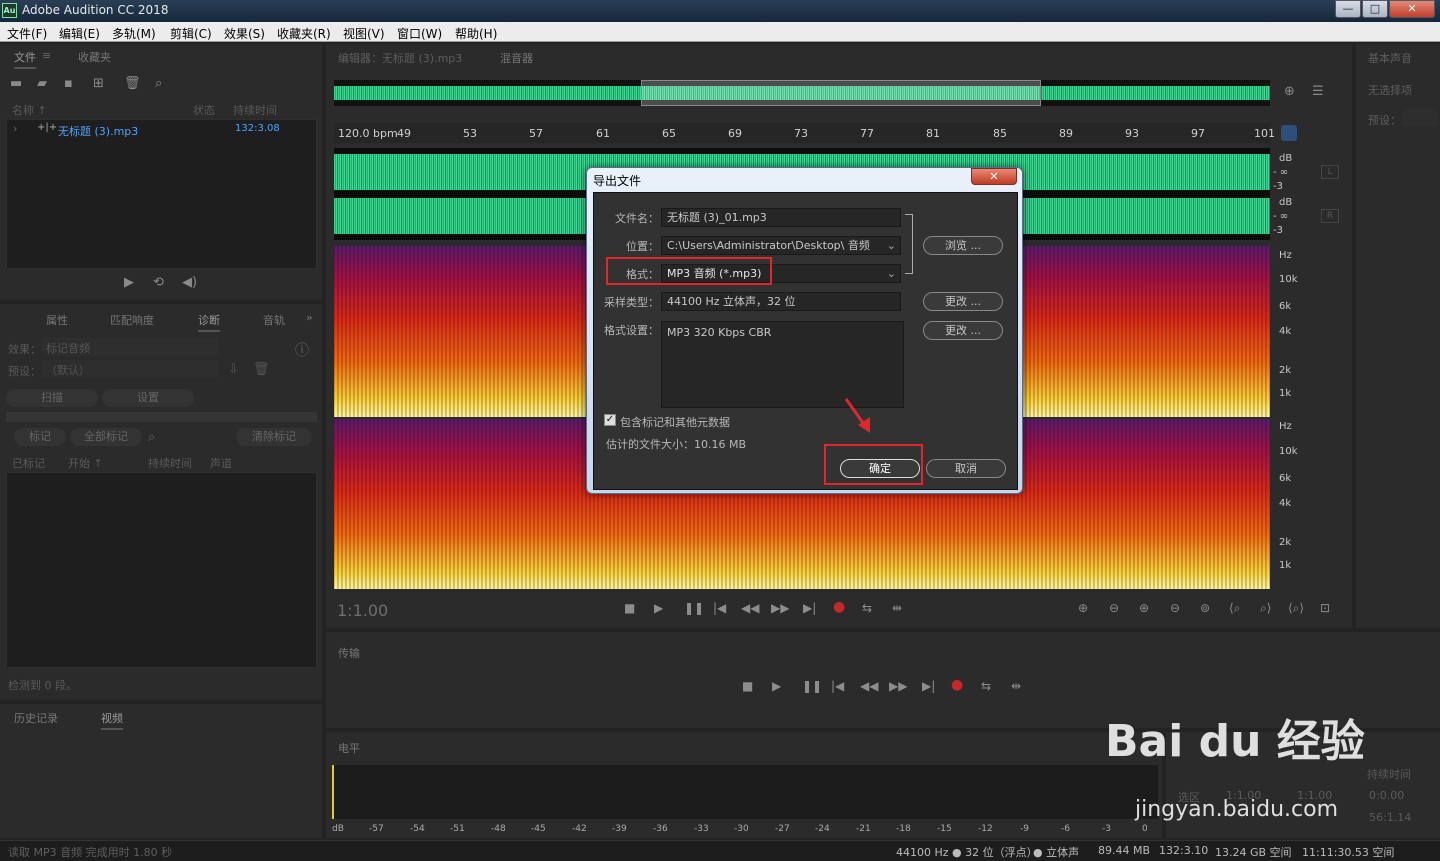  What do you see at coordinates (1325, 608) in the screenshot?
I see `zoom-reset-icon: ⊡` at bounding box center [1325, 608].